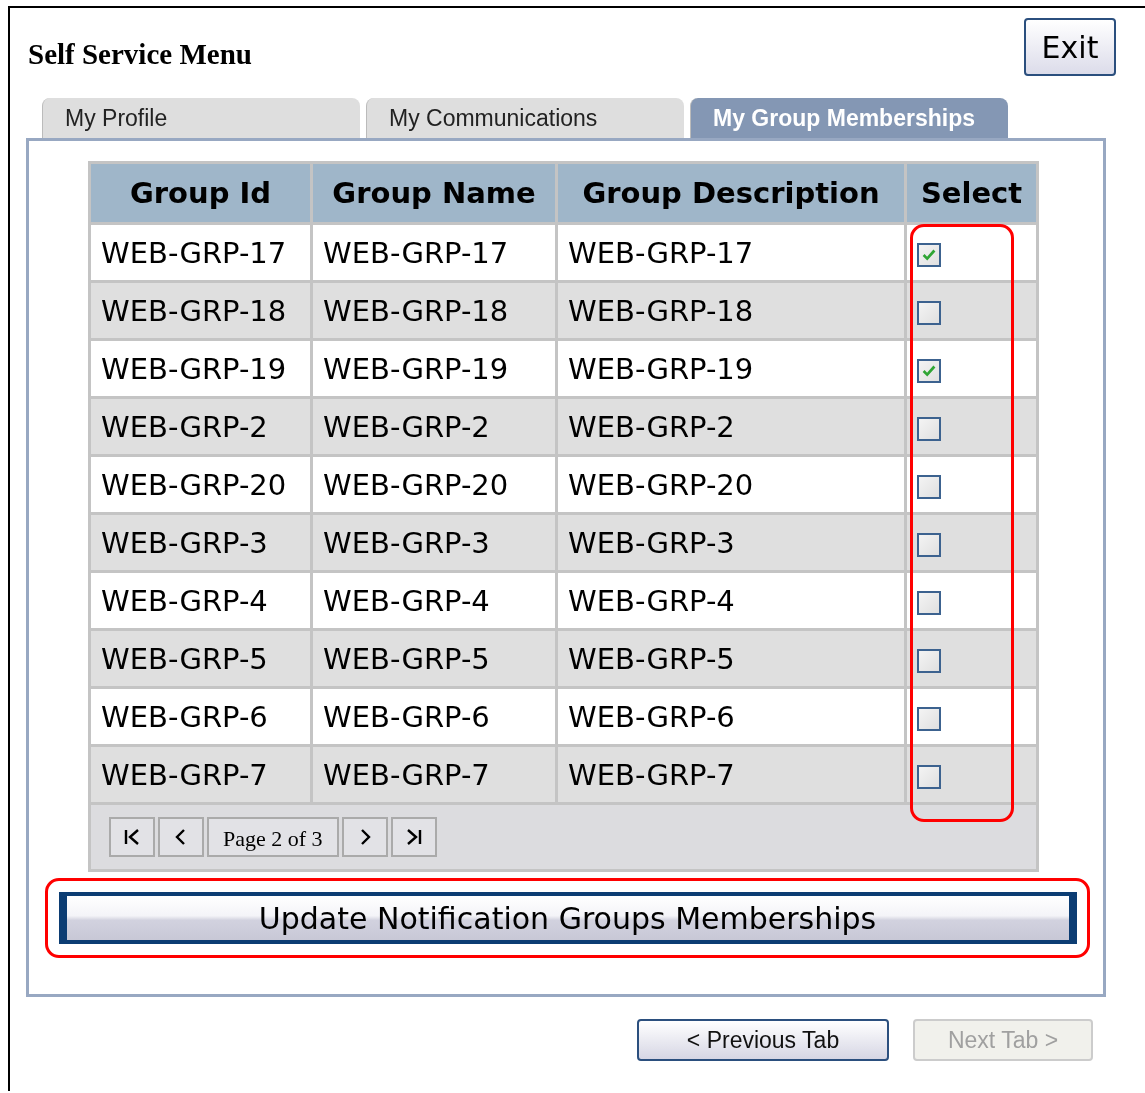 The height and width of the screenshot is (1093, 1145). Describe the element at coordinates (132, 837) in the screenshot. I see `first-page-button` at that location.